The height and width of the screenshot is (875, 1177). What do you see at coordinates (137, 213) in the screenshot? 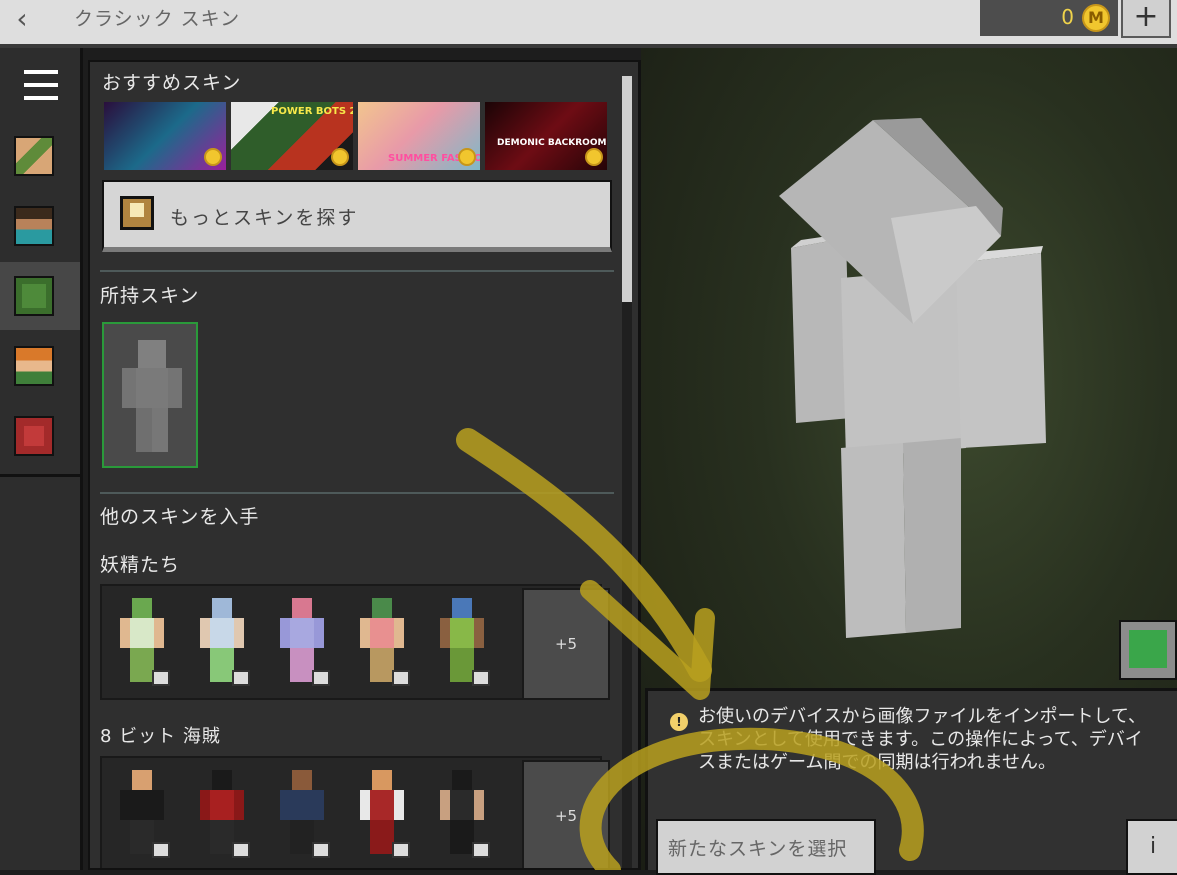
I see `store-chest-icon` at bounding box center [137, 213].